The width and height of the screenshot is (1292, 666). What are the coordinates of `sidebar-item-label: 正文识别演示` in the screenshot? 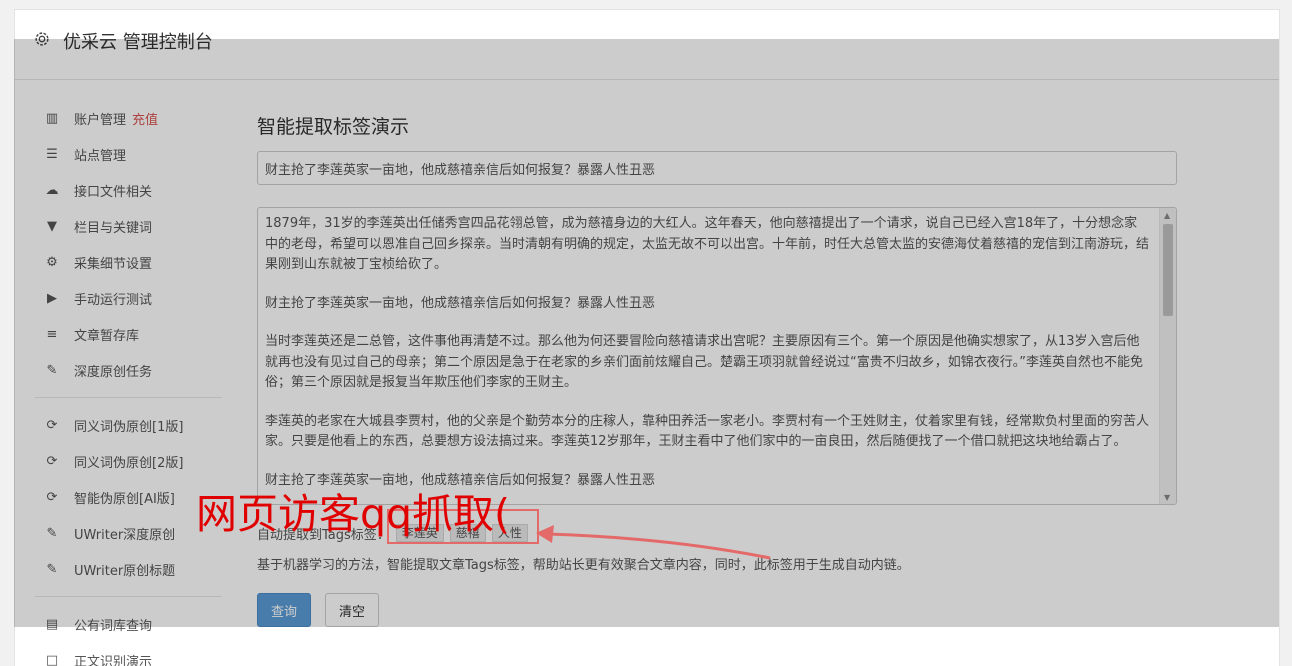 It's located at (113, 660).